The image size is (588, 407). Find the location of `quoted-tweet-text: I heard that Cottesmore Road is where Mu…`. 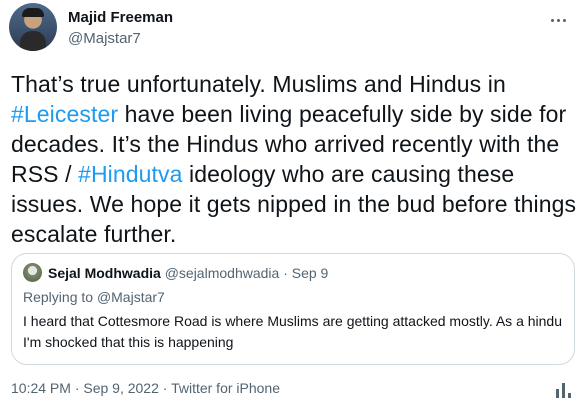

quoted-tweet-text: I heard that Cottesmore Road is where Mu… is located at coordinates (292, 331).